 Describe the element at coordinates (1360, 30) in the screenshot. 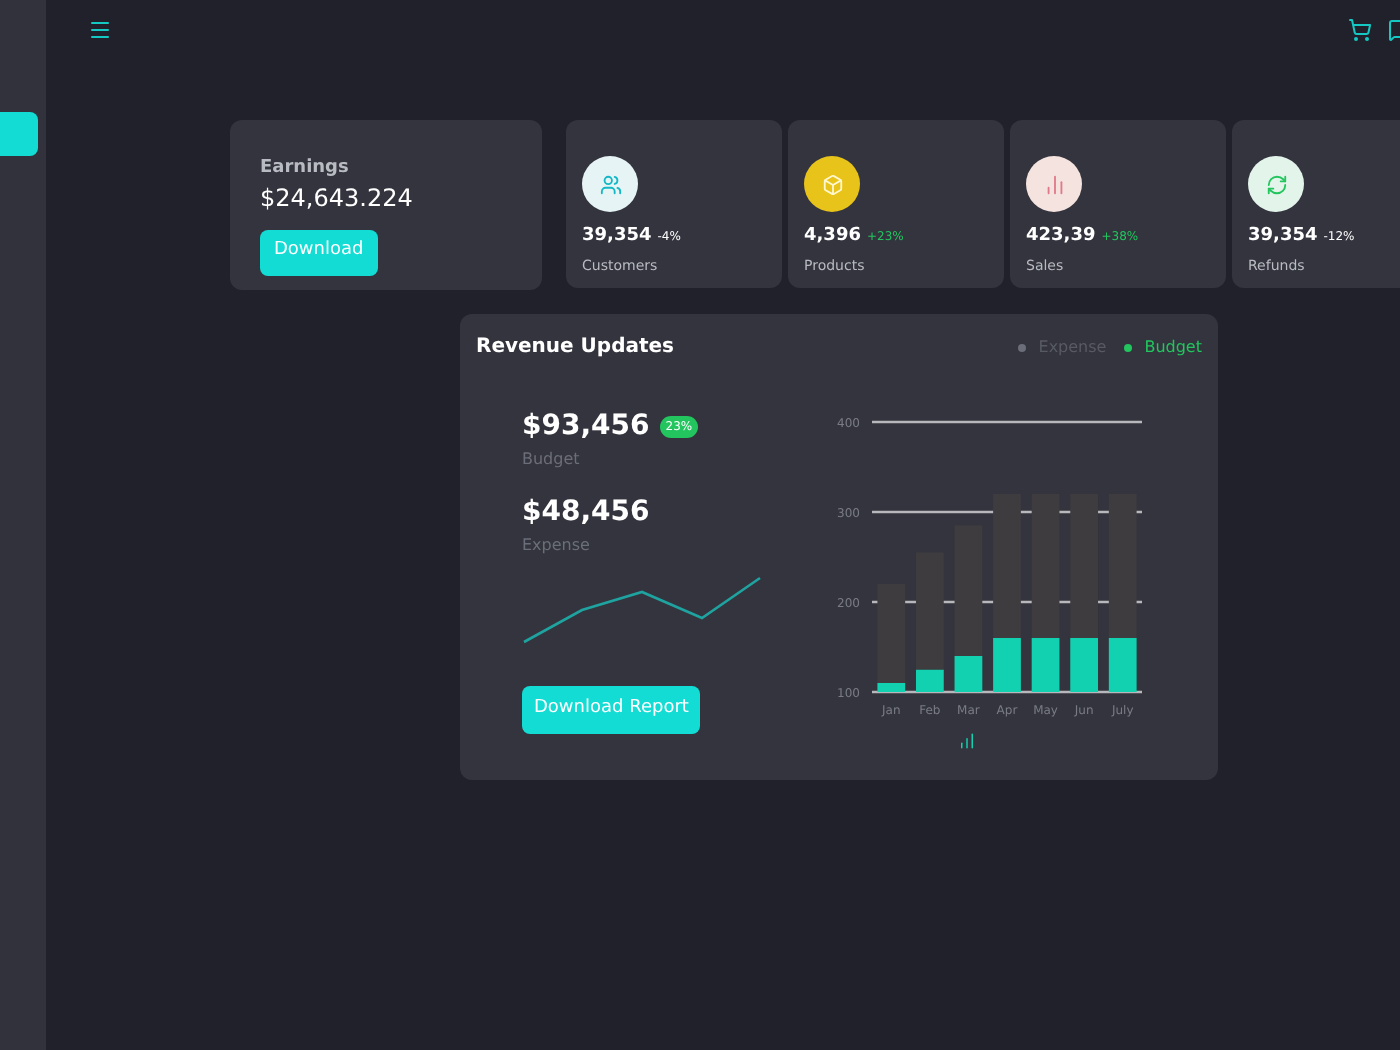

I see `cart-icon` at that location.